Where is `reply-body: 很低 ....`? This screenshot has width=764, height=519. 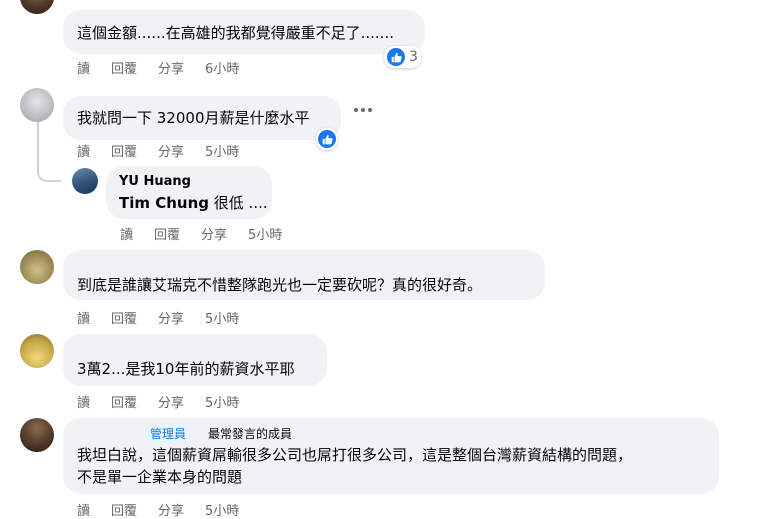 reply-body: 很低 .... is located at coordinates (238, 203).